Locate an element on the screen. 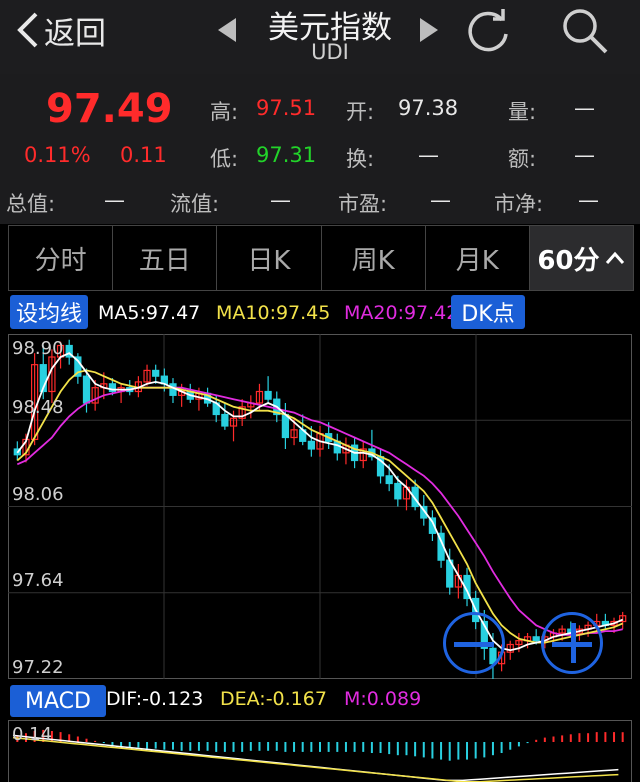 The width and height of the screenshot is (640, 782). tab-five-day: 五日 is located at coordinates (165, 258).